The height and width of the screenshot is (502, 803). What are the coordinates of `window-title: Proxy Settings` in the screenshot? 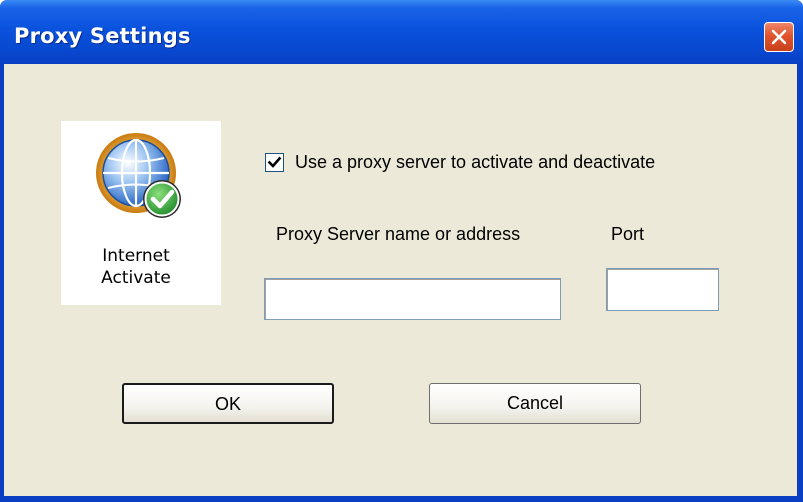 It's located at (102, 36).